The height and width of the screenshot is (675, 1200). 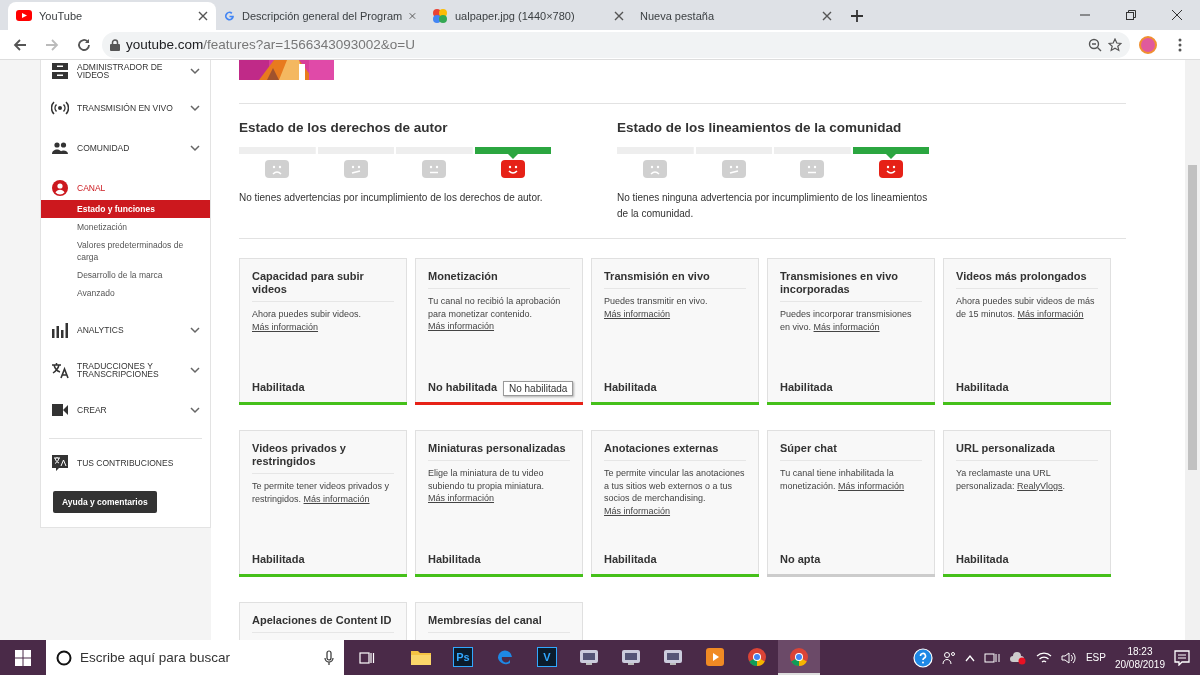 I want to click on chevron-up-icon, so click(x=969, y=657).